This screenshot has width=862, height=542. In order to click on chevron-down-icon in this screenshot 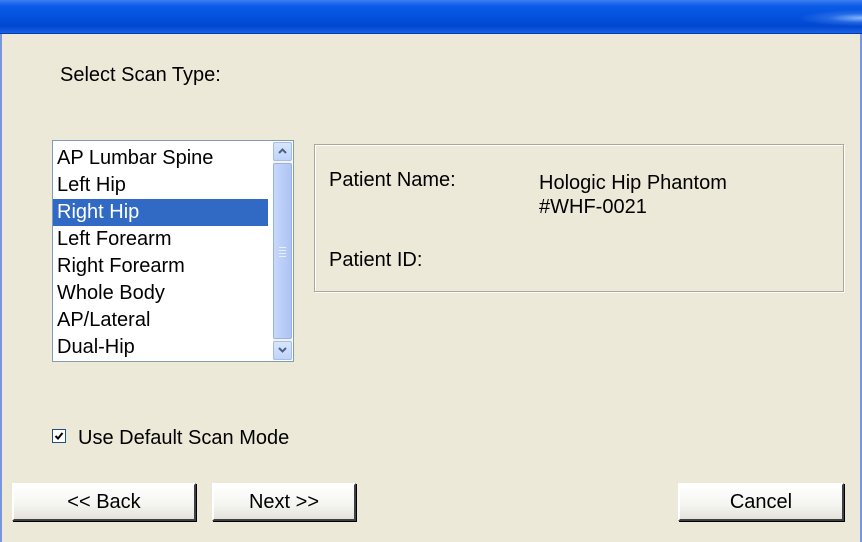, I will do `click(282, 350)`.